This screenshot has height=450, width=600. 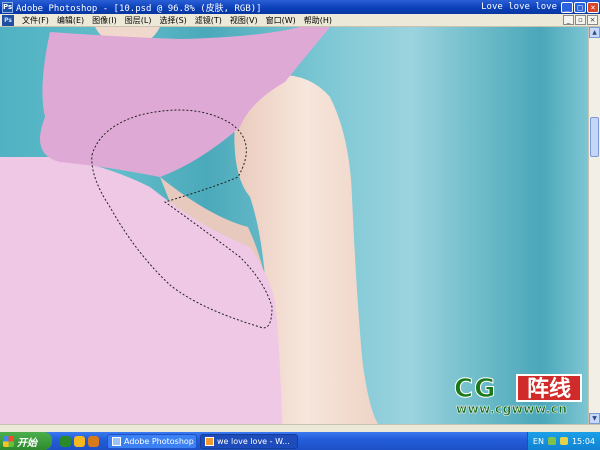 I want to click on menu-file: 文件(F), so click(x=35, y=20).